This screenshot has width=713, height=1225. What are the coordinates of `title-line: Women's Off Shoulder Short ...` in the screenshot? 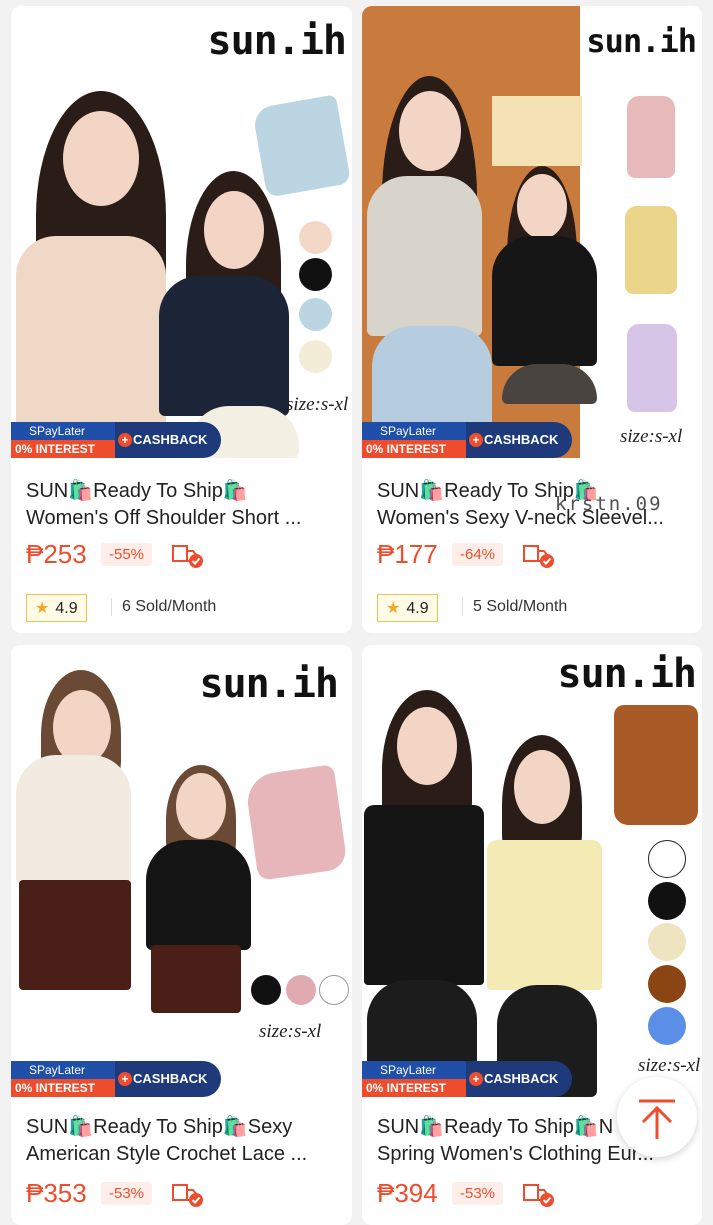 It's located at (164, 518).